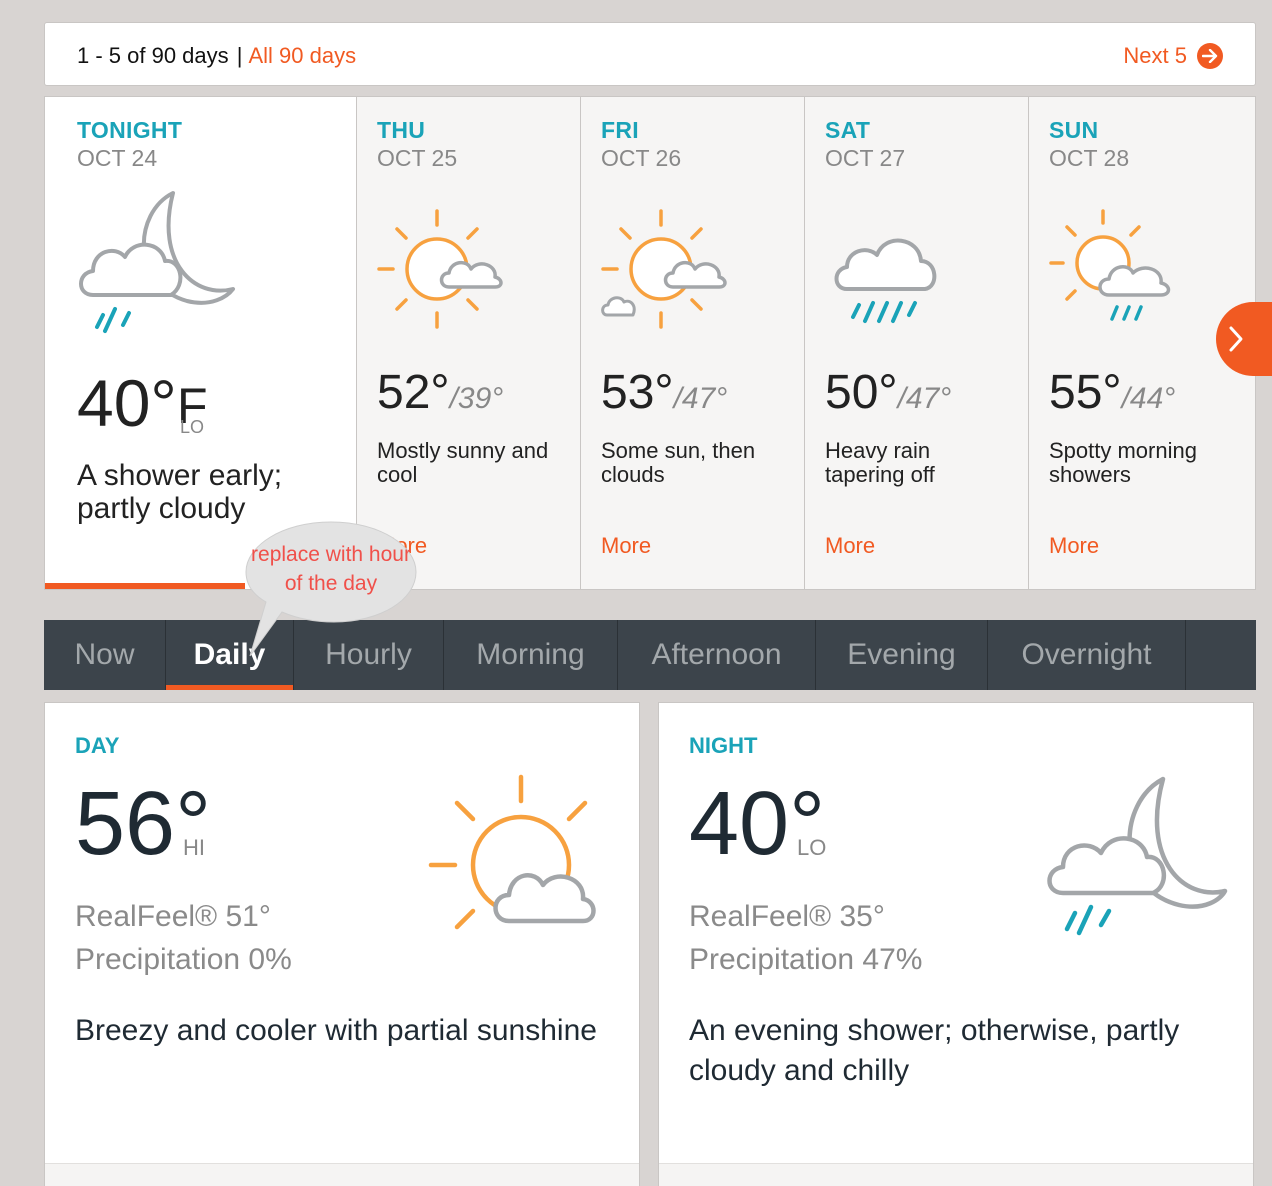 Image resolution: width=1272 pixels, height=1186 pixels. What do you see at coordinates (127, 403) in the screenshot?
I see `tonight-temperature: 40°` at bounding box center [127, 403].